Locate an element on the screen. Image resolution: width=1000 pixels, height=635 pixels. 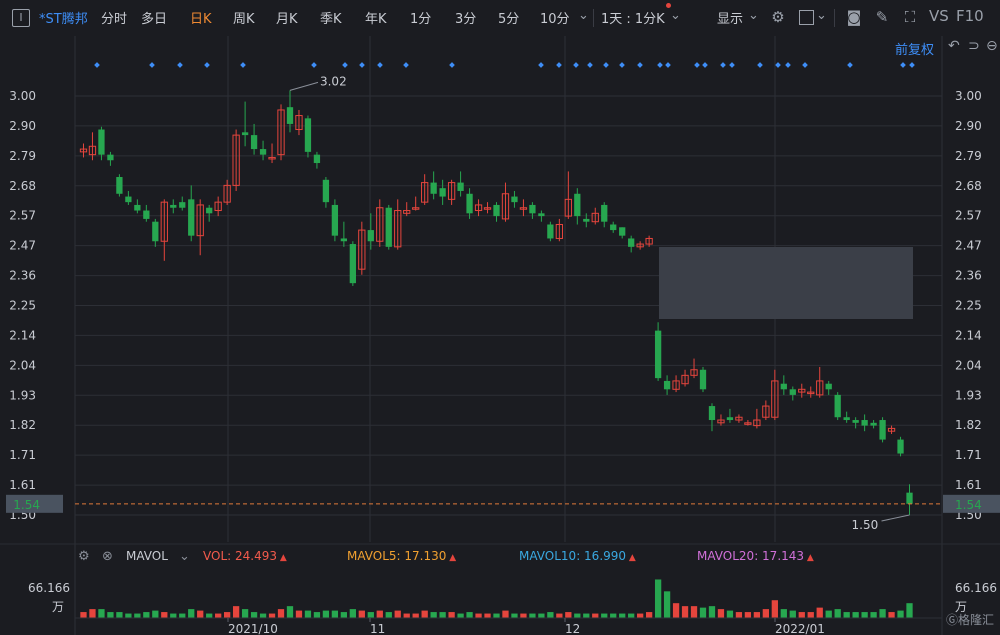
pen-icon: ✎ is located at coordinates (882, 17).